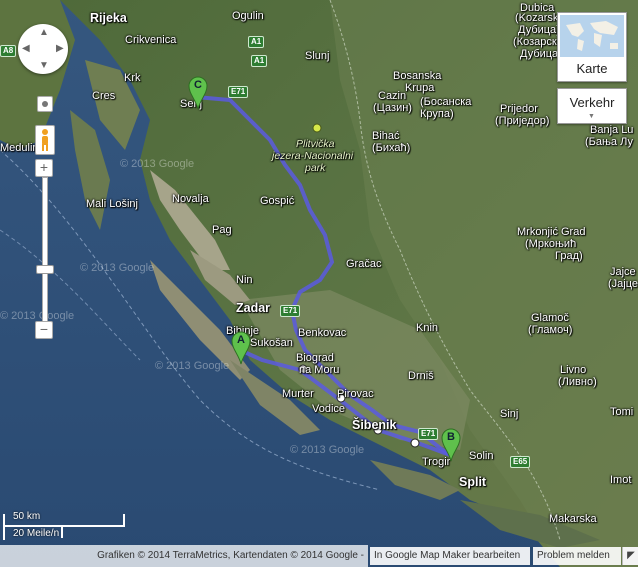 This screenshot has height=567, width=638. Describe the element at coordinates (44, 65) in the screenshot. I see `pan-down-icon: ▼` at that location.